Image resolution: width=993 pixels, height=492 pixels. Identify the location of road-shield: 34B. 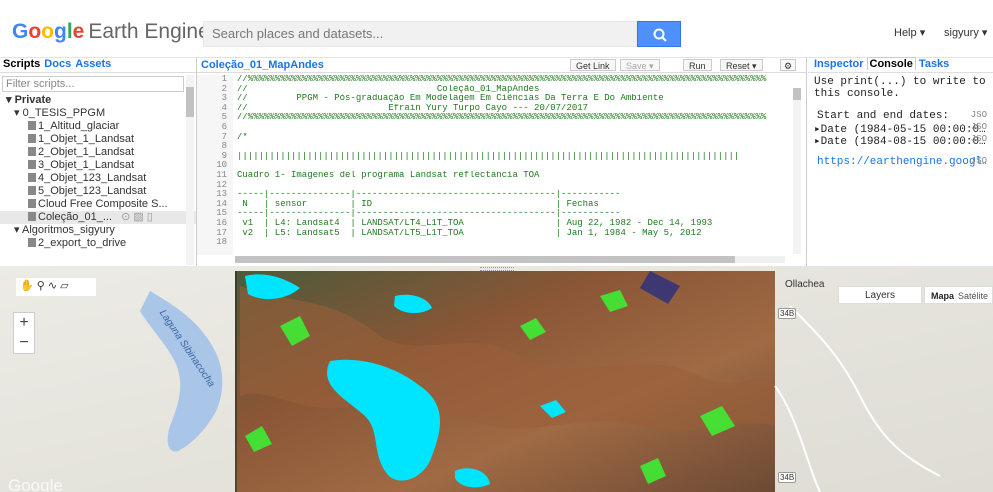
(787, 477).